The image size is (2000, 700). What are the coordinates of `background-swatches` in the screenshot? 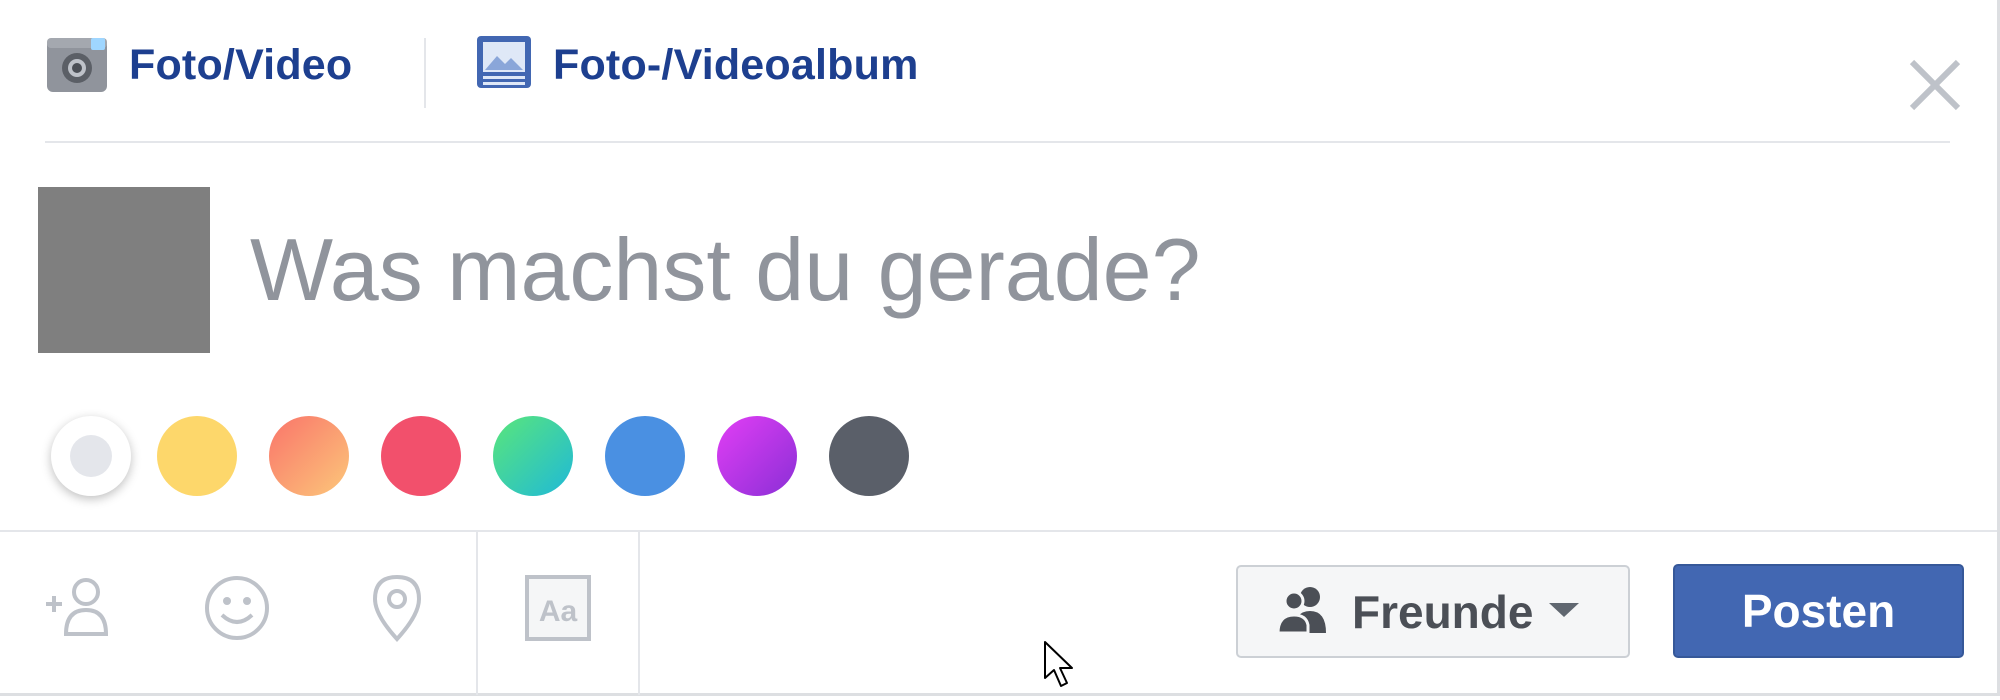 It's located at (500, 455).